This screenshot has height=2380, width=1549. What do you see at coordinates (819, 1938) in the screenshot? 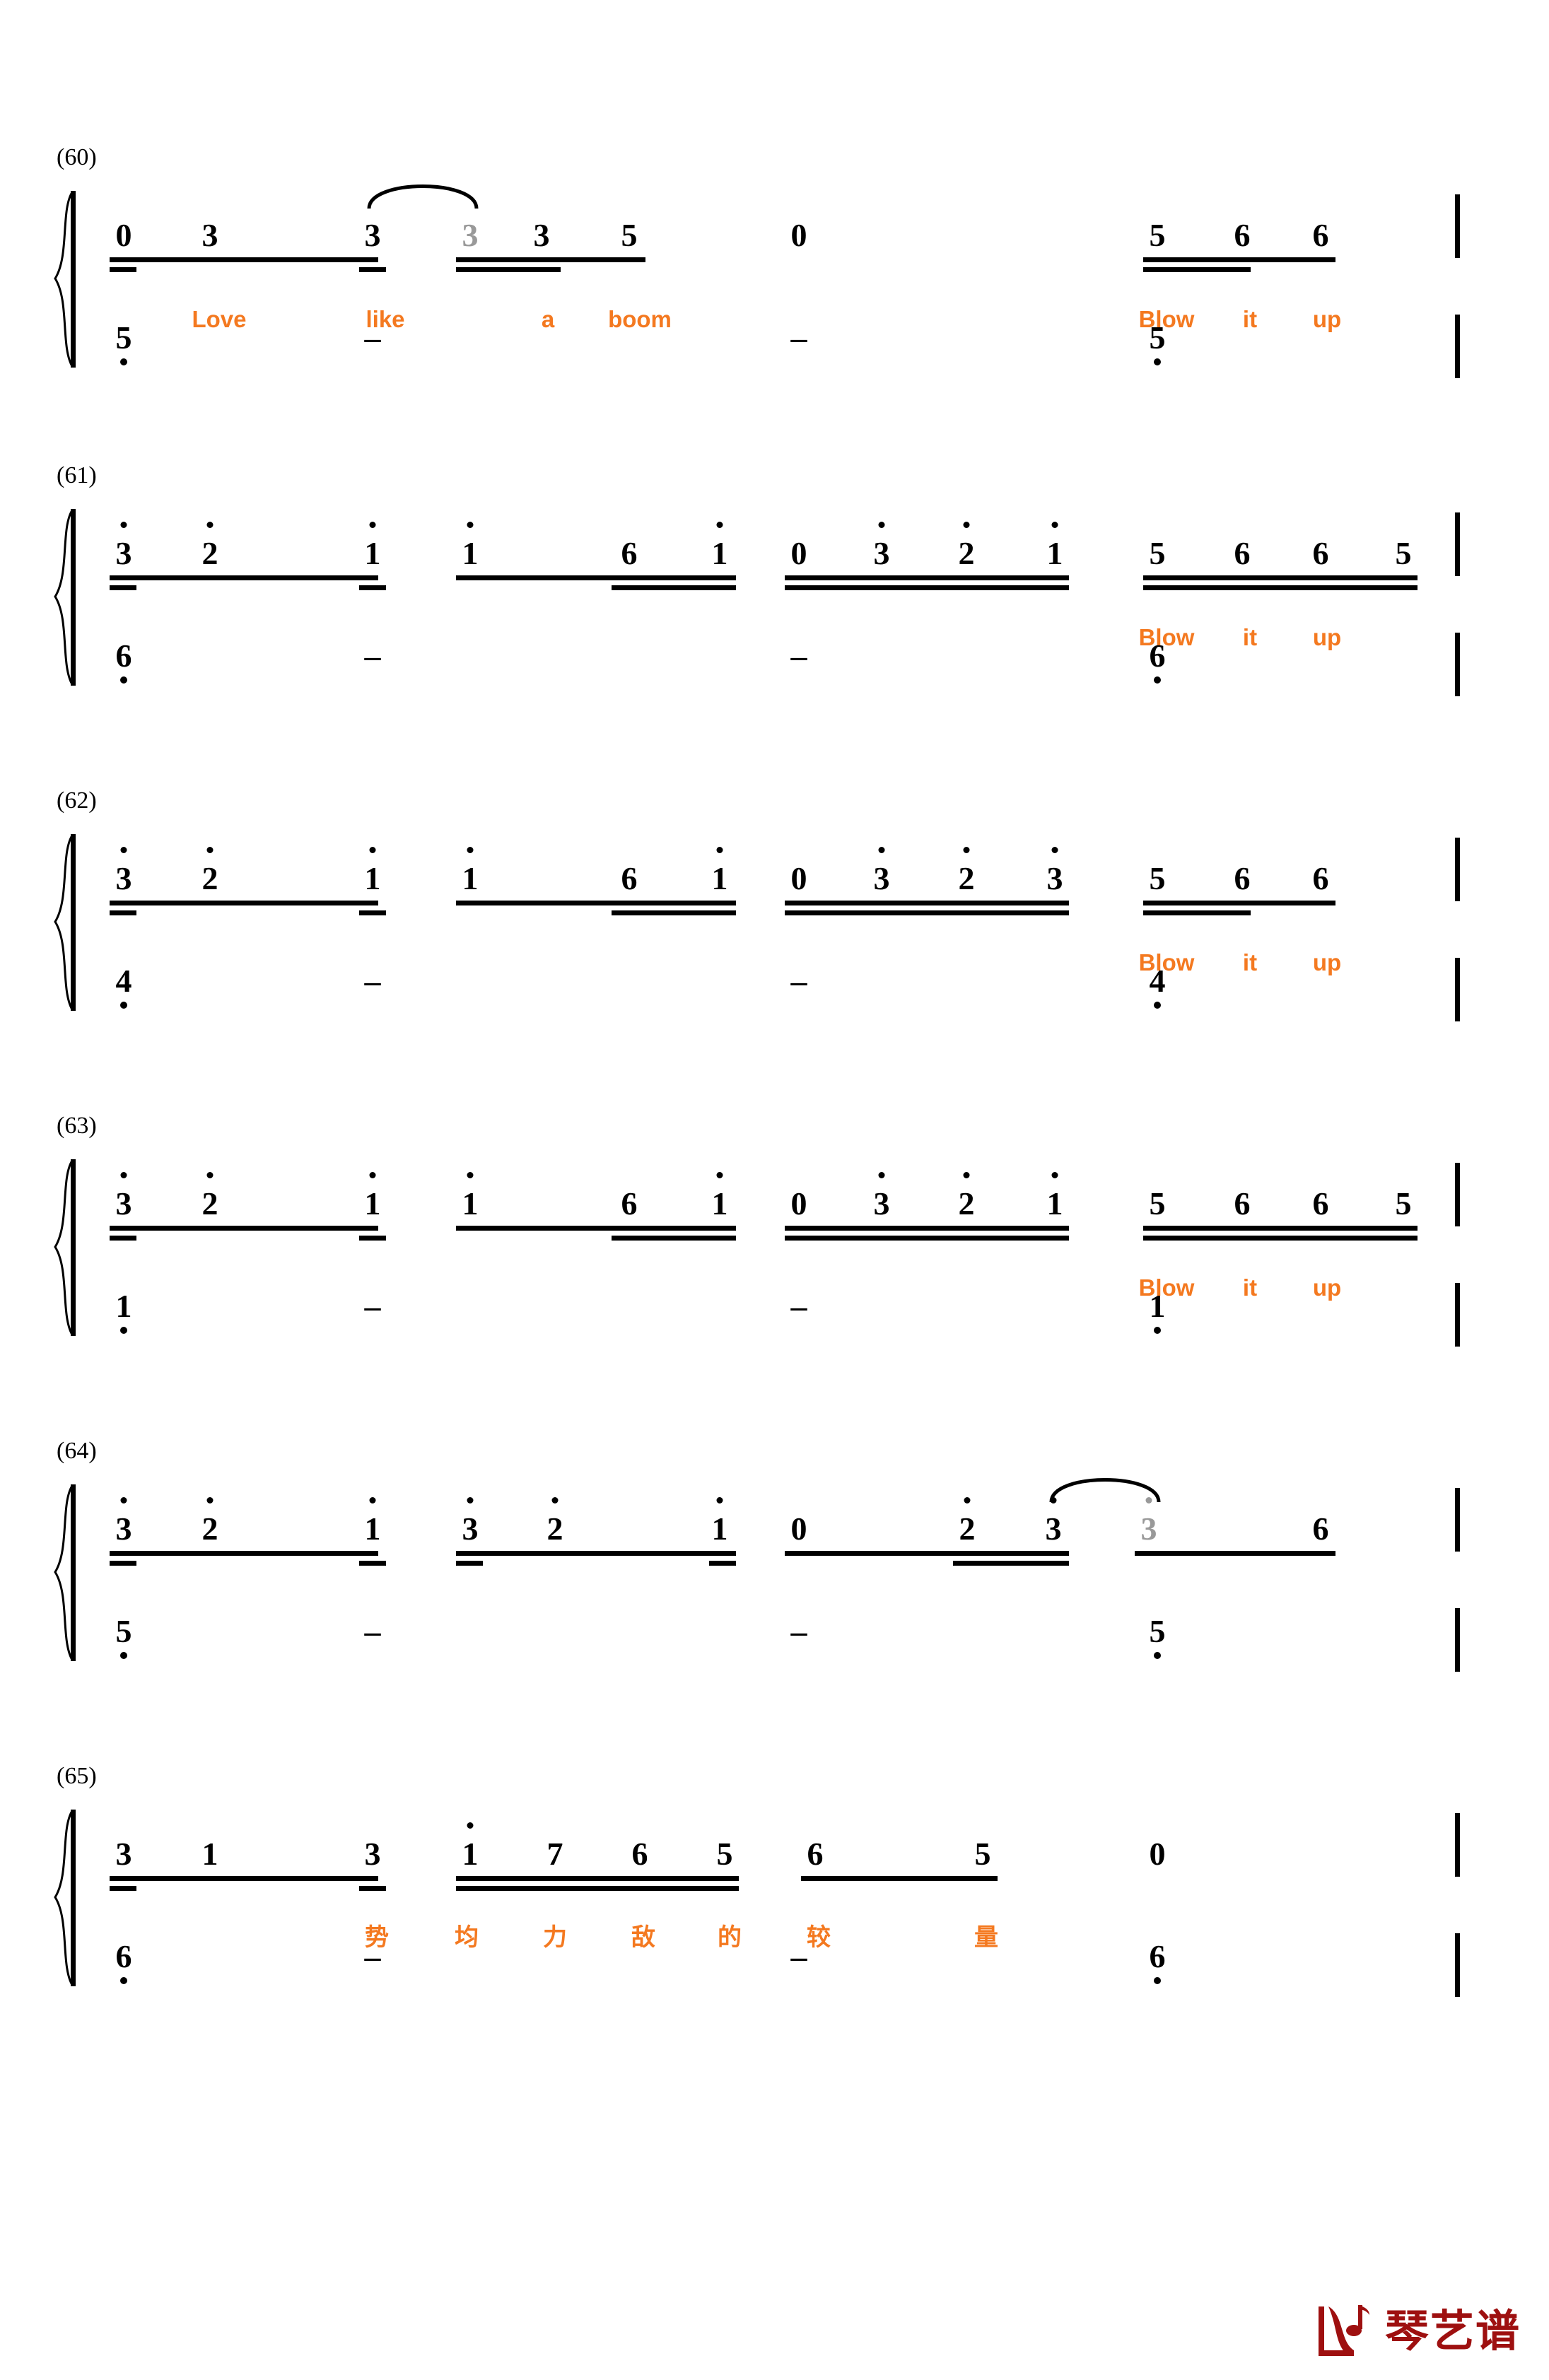
I see `lyric-syllable: 较` at bounding box center [819, 1938].